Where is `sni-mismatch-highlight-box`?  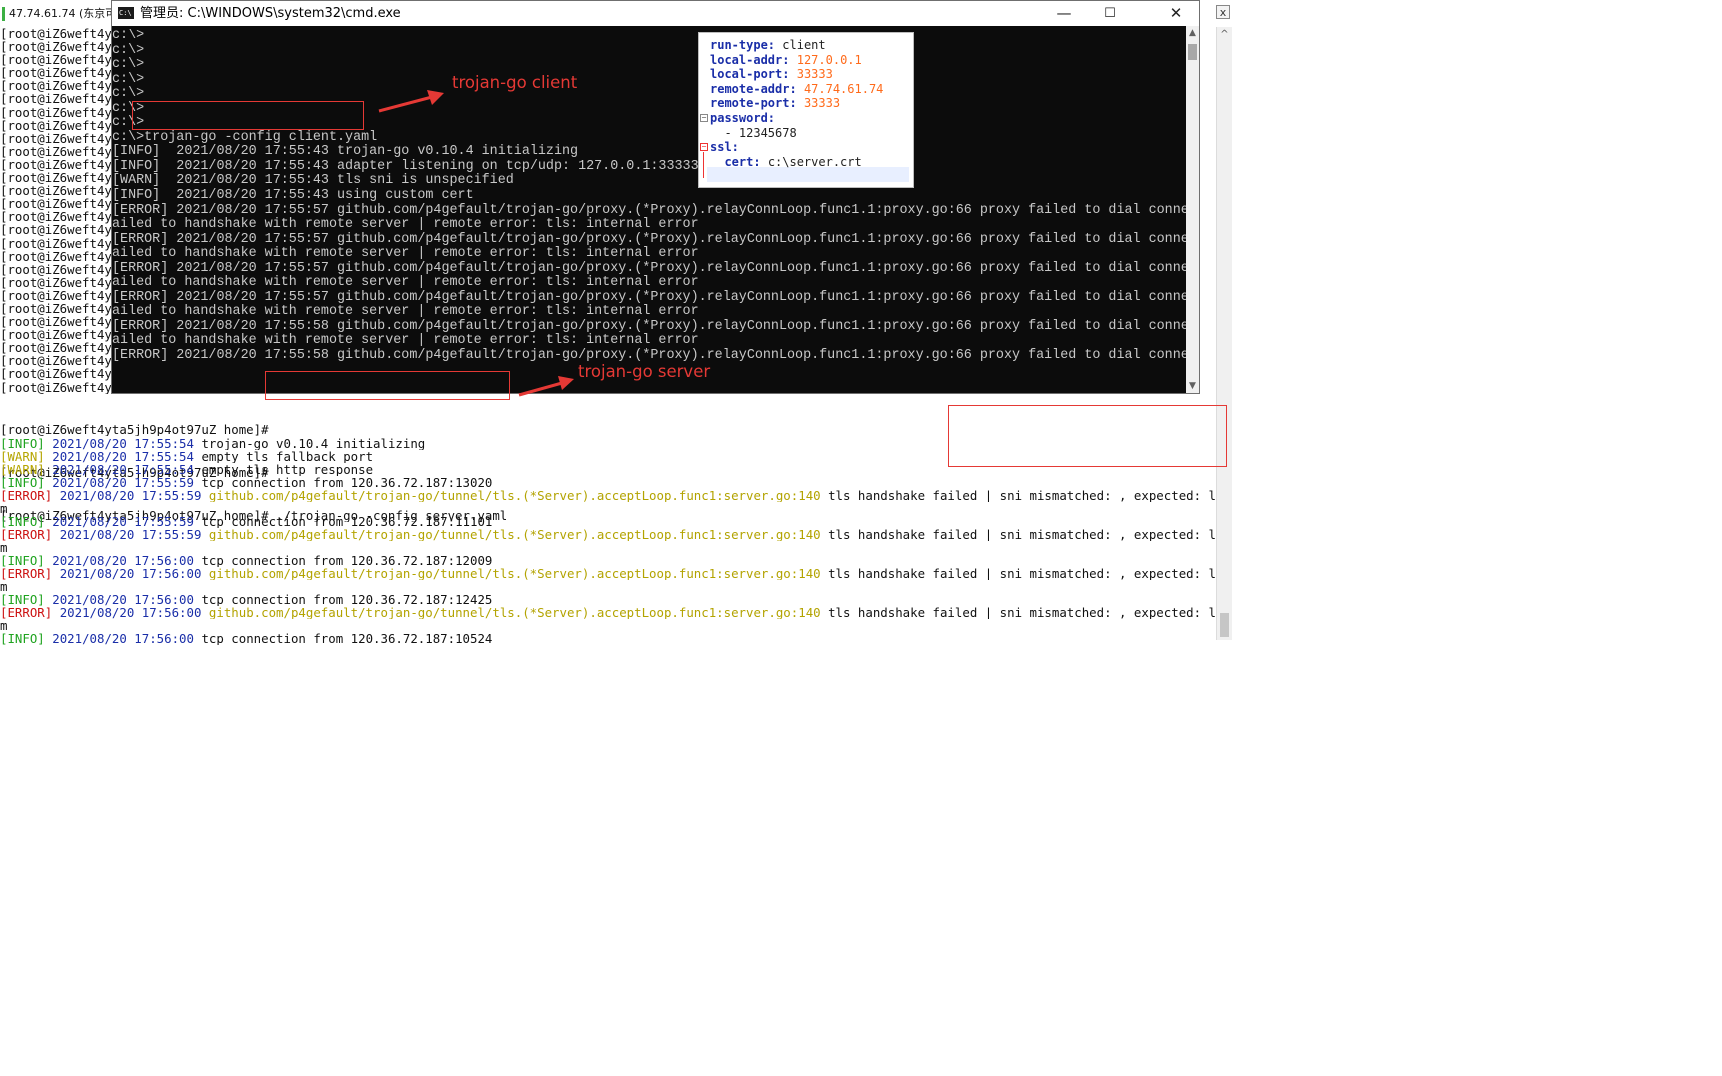
sni-mismatch-highlight-box is located at coordinates (1087, 436).